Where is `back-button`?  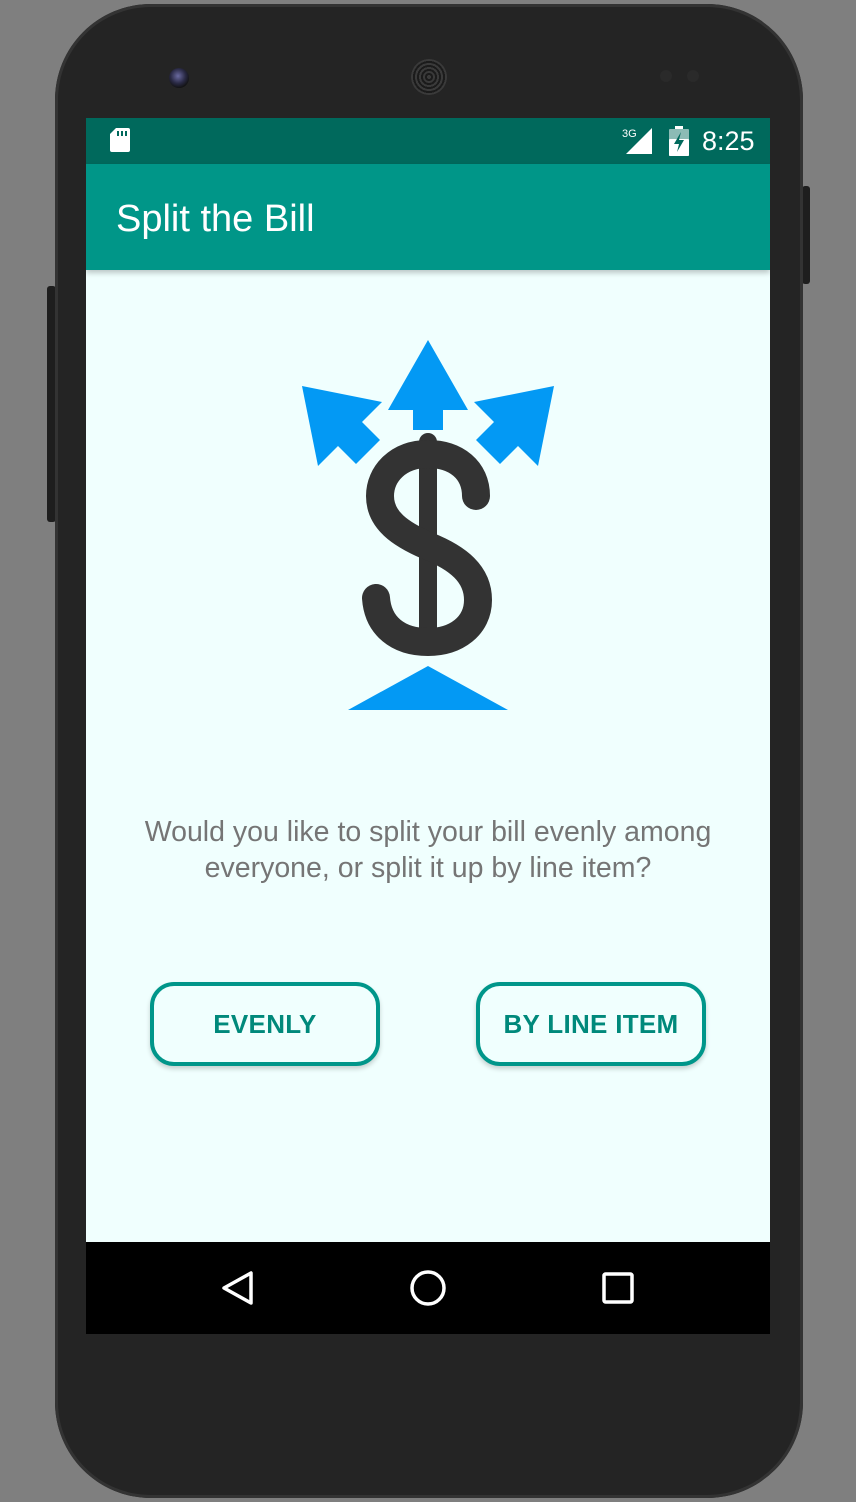 back-button is located at coordinates (238, 1288).